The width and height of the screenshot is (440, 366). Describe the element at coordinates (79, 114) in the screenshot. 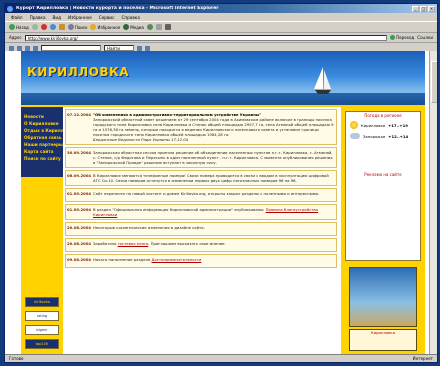

I see `news-date: 07.12.2004` at that location.